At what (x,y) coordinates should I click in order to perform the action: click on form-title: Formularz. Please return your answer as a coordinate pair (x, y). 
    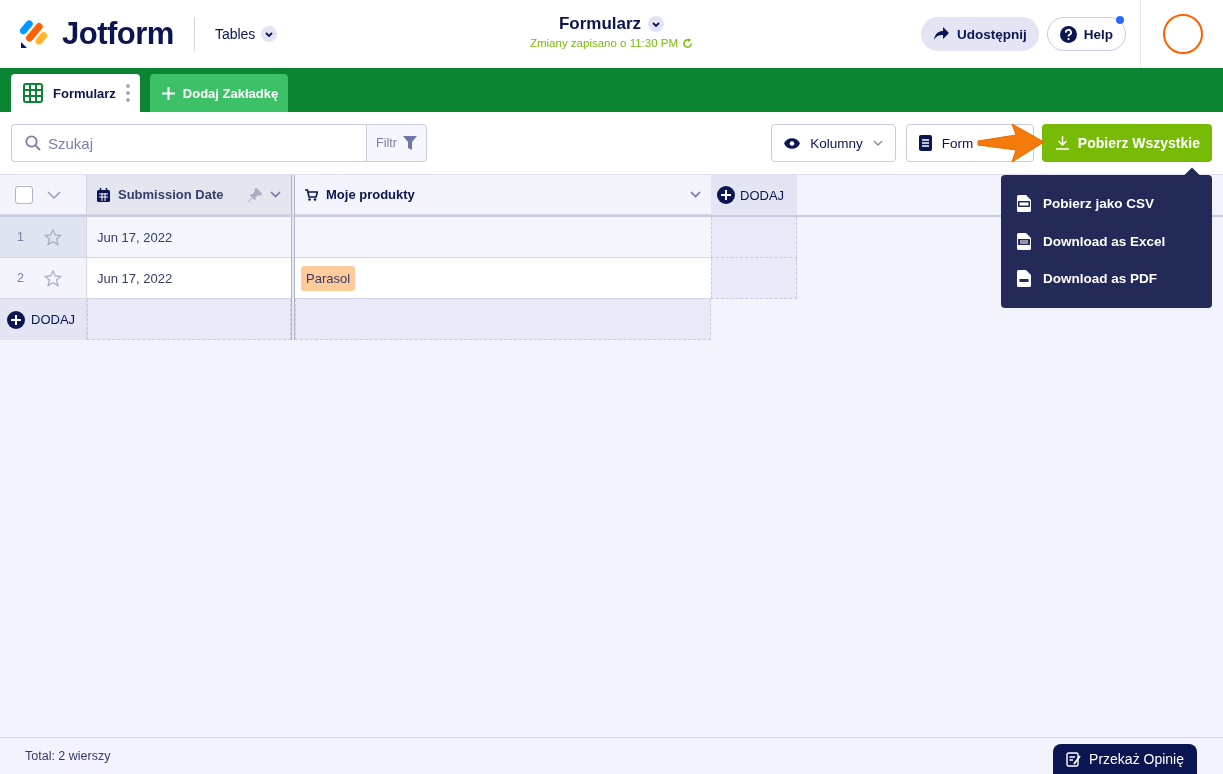
    Looking at the image, I should click on (600, 24).